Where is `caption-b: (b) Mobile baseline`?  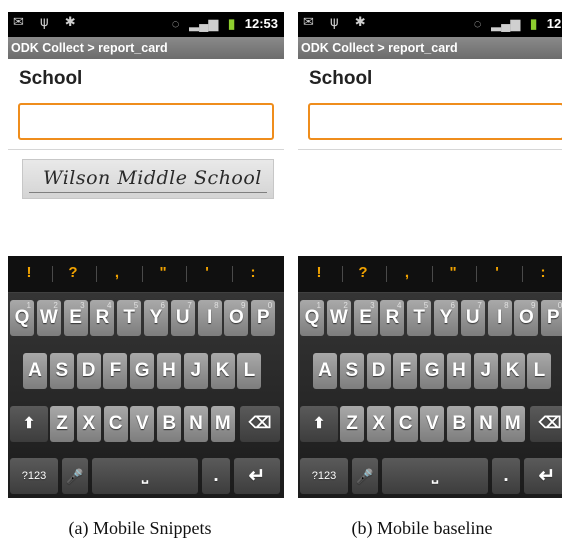 caption-b: (b) Mobile baseline is located at coordinates (422, 528).